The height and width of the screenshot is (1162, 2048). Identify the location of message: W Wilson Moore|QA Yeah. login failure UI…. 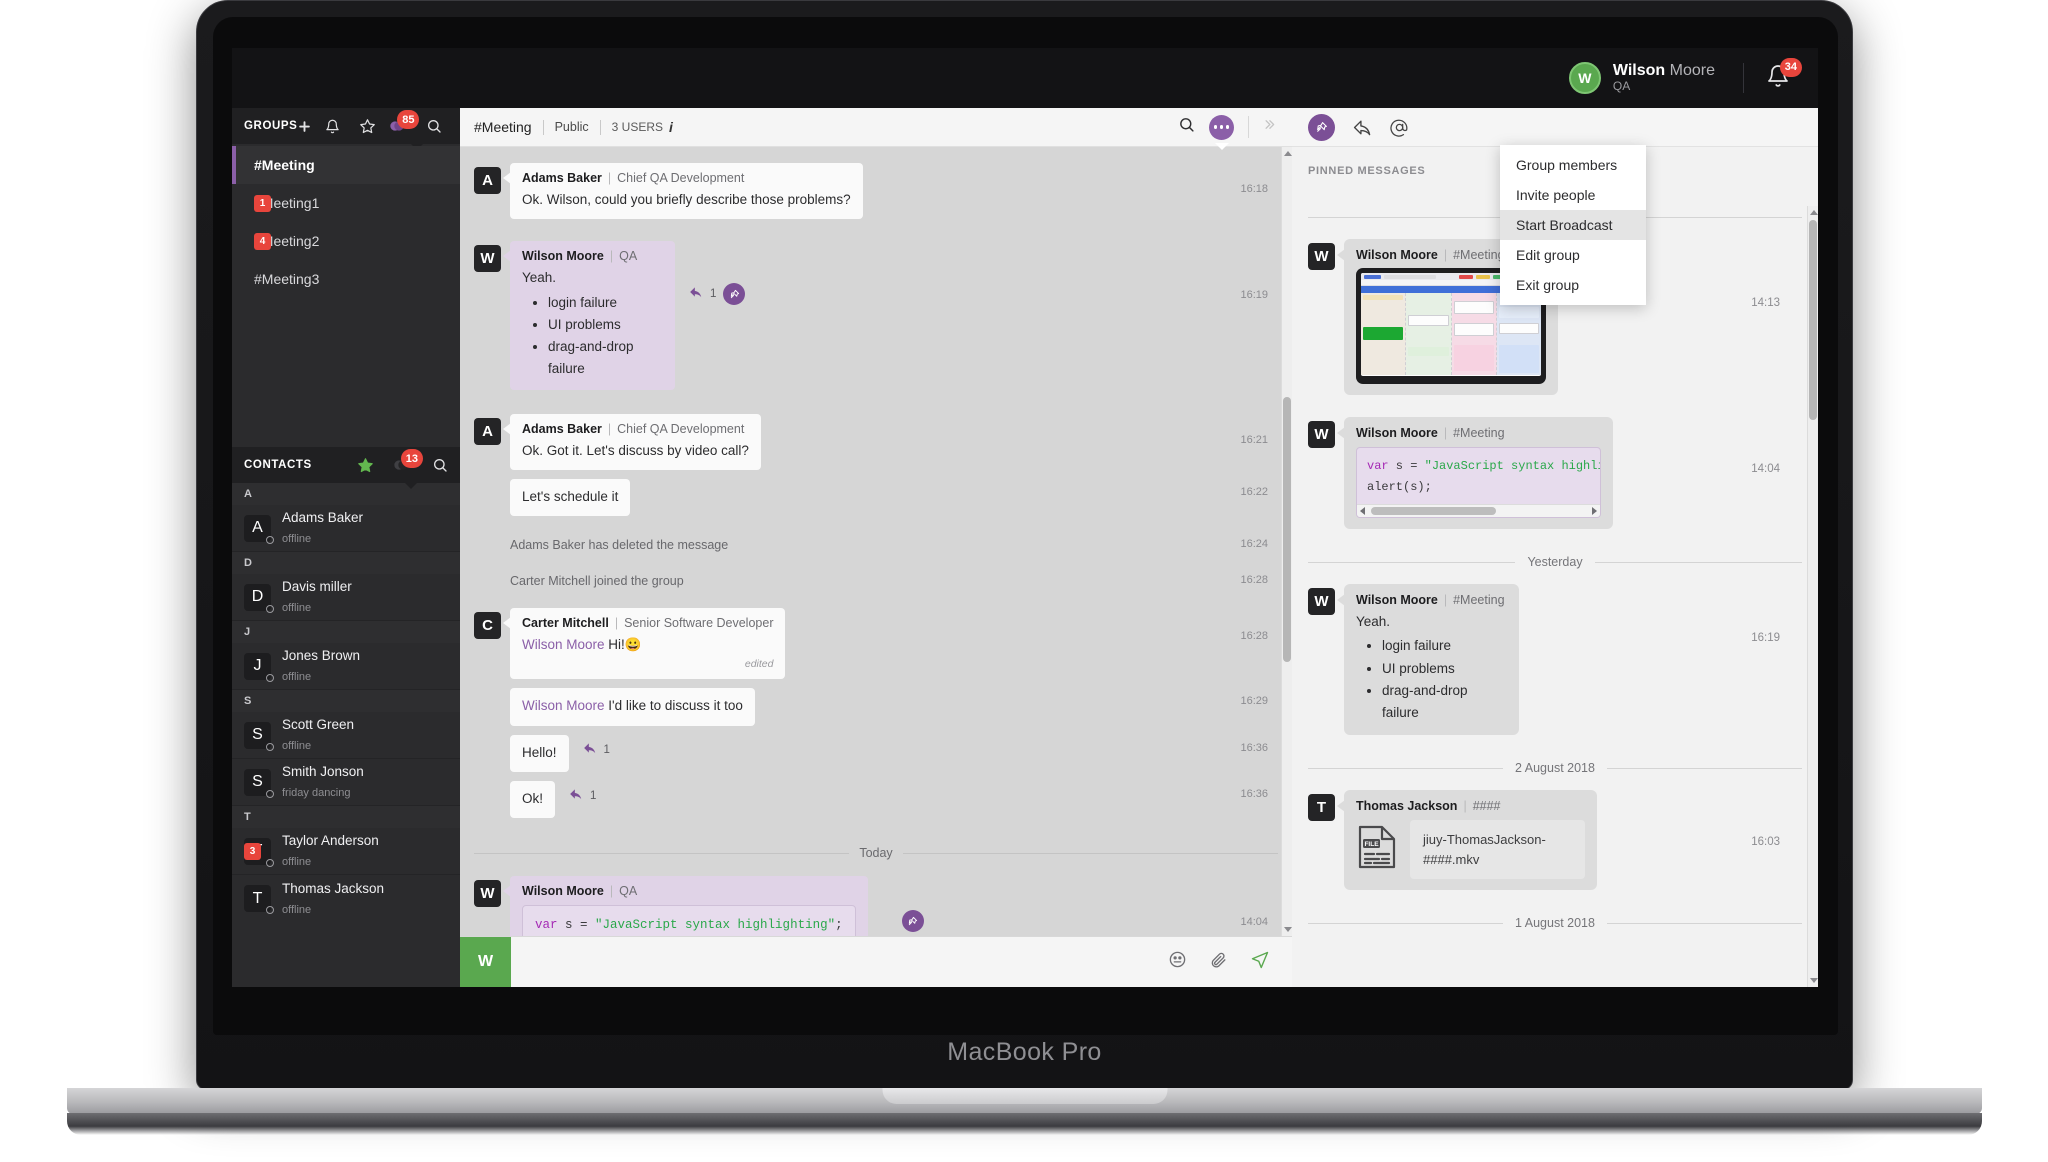
(876, 315).